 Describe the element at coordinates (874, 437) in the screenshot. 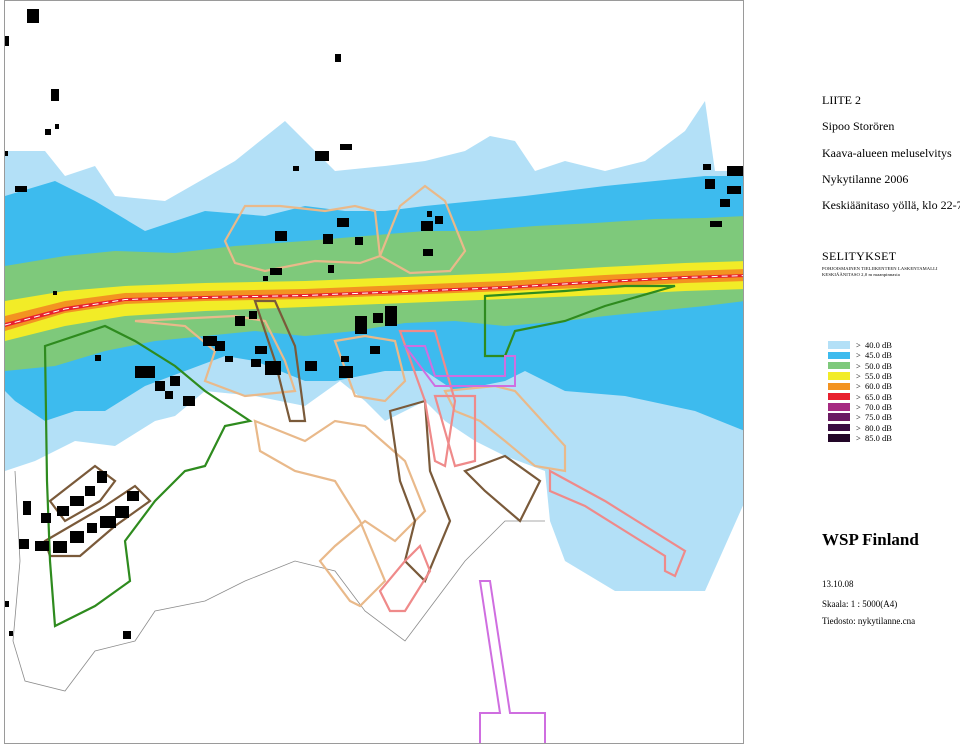

I see `legend-label: > 85.0 dB` at that location.